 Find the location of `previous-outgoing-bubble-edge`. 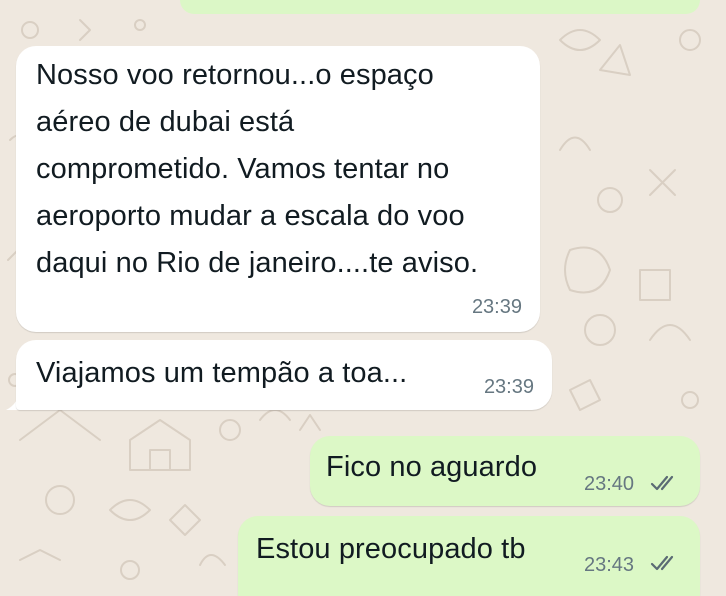

previous-outgoing-bubble-edge is located at coordinates (440, 7).